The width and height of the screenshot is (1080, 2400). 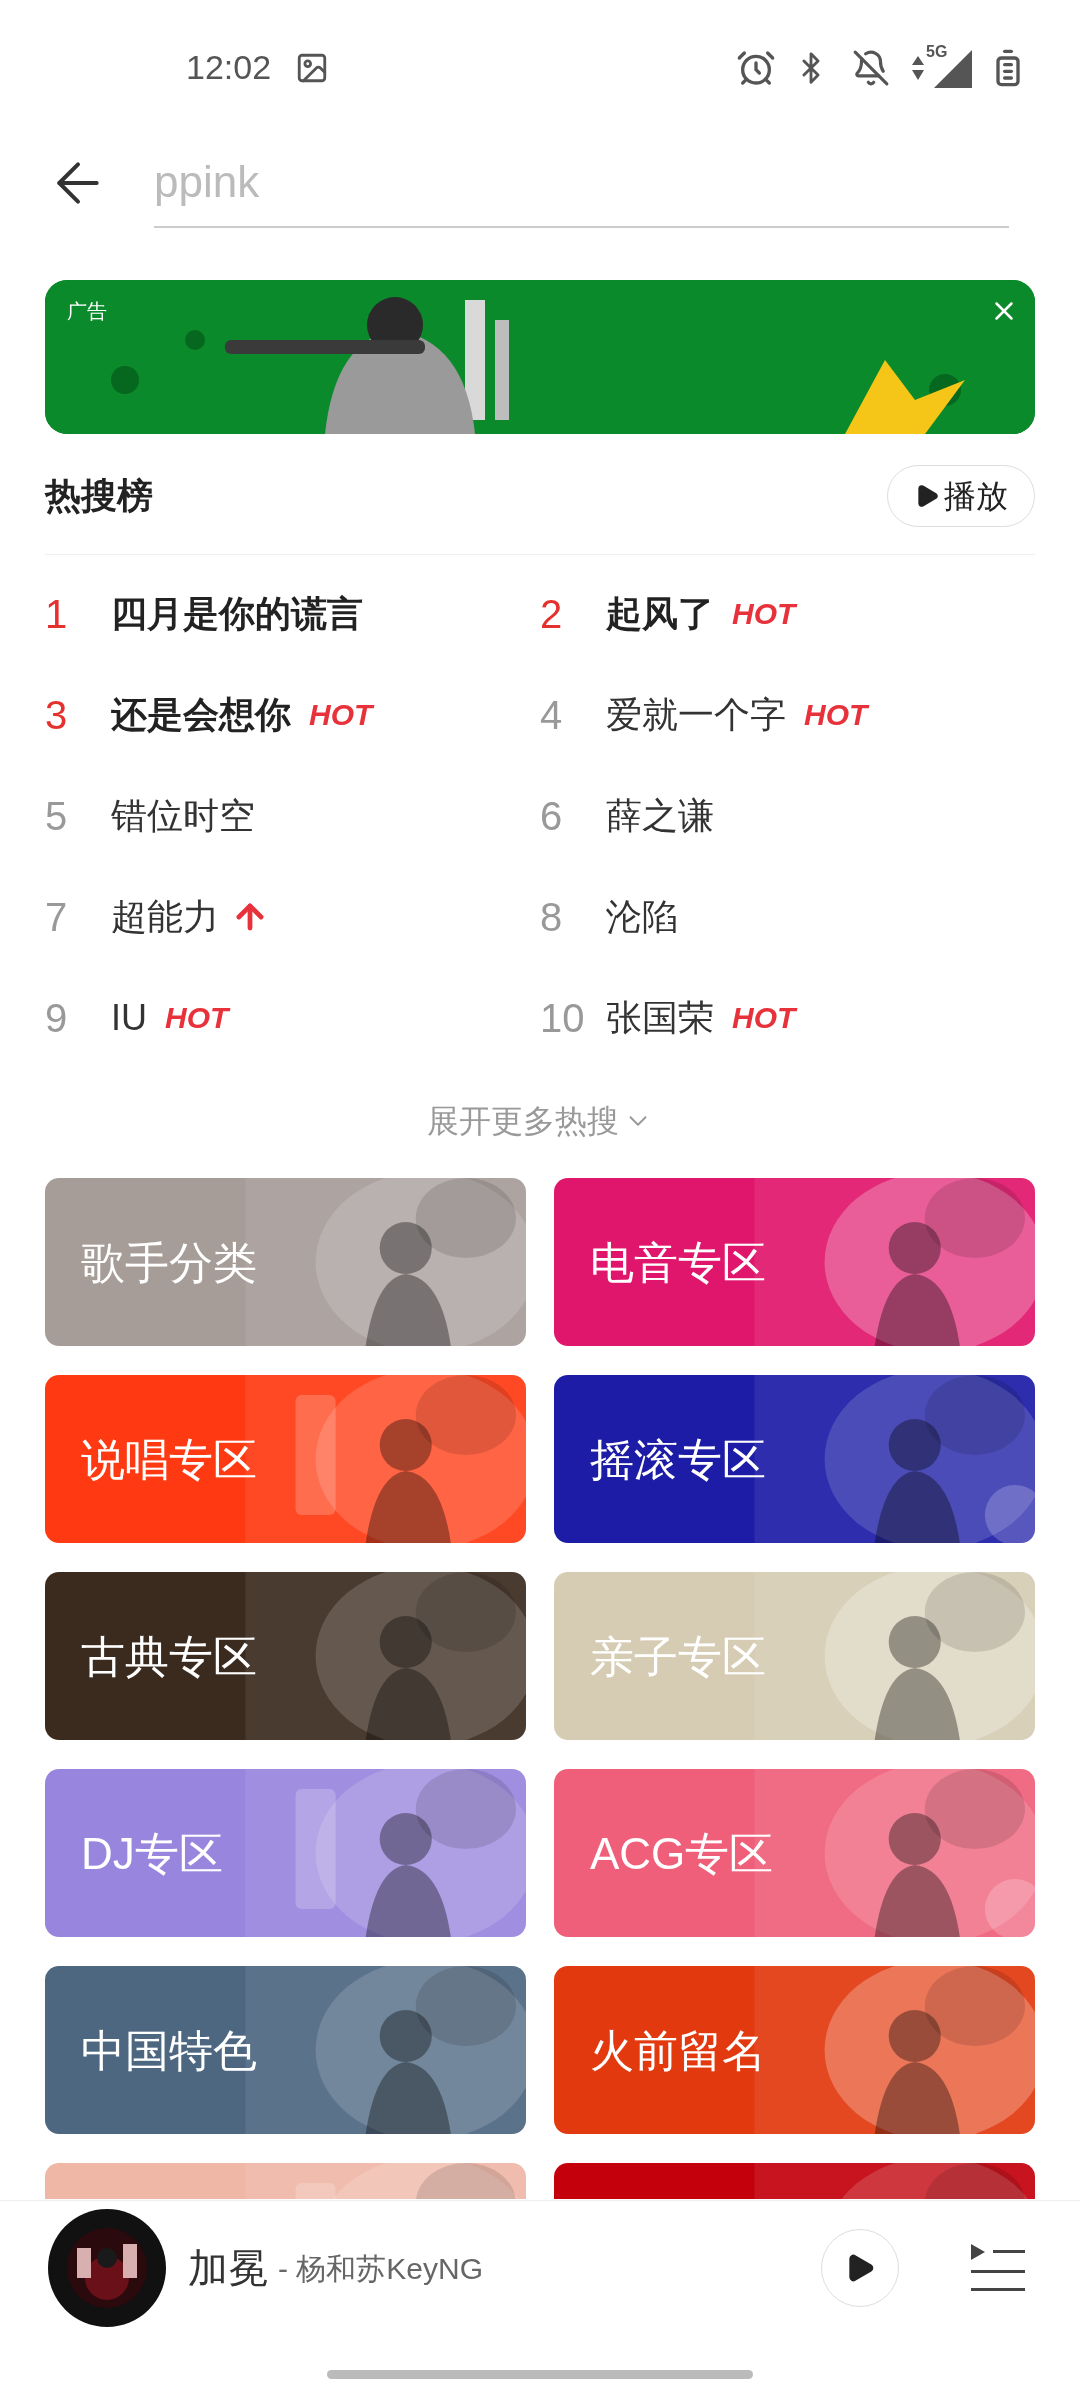 I want to click on category-label: 中国特色, so click(x=169, y=2051).